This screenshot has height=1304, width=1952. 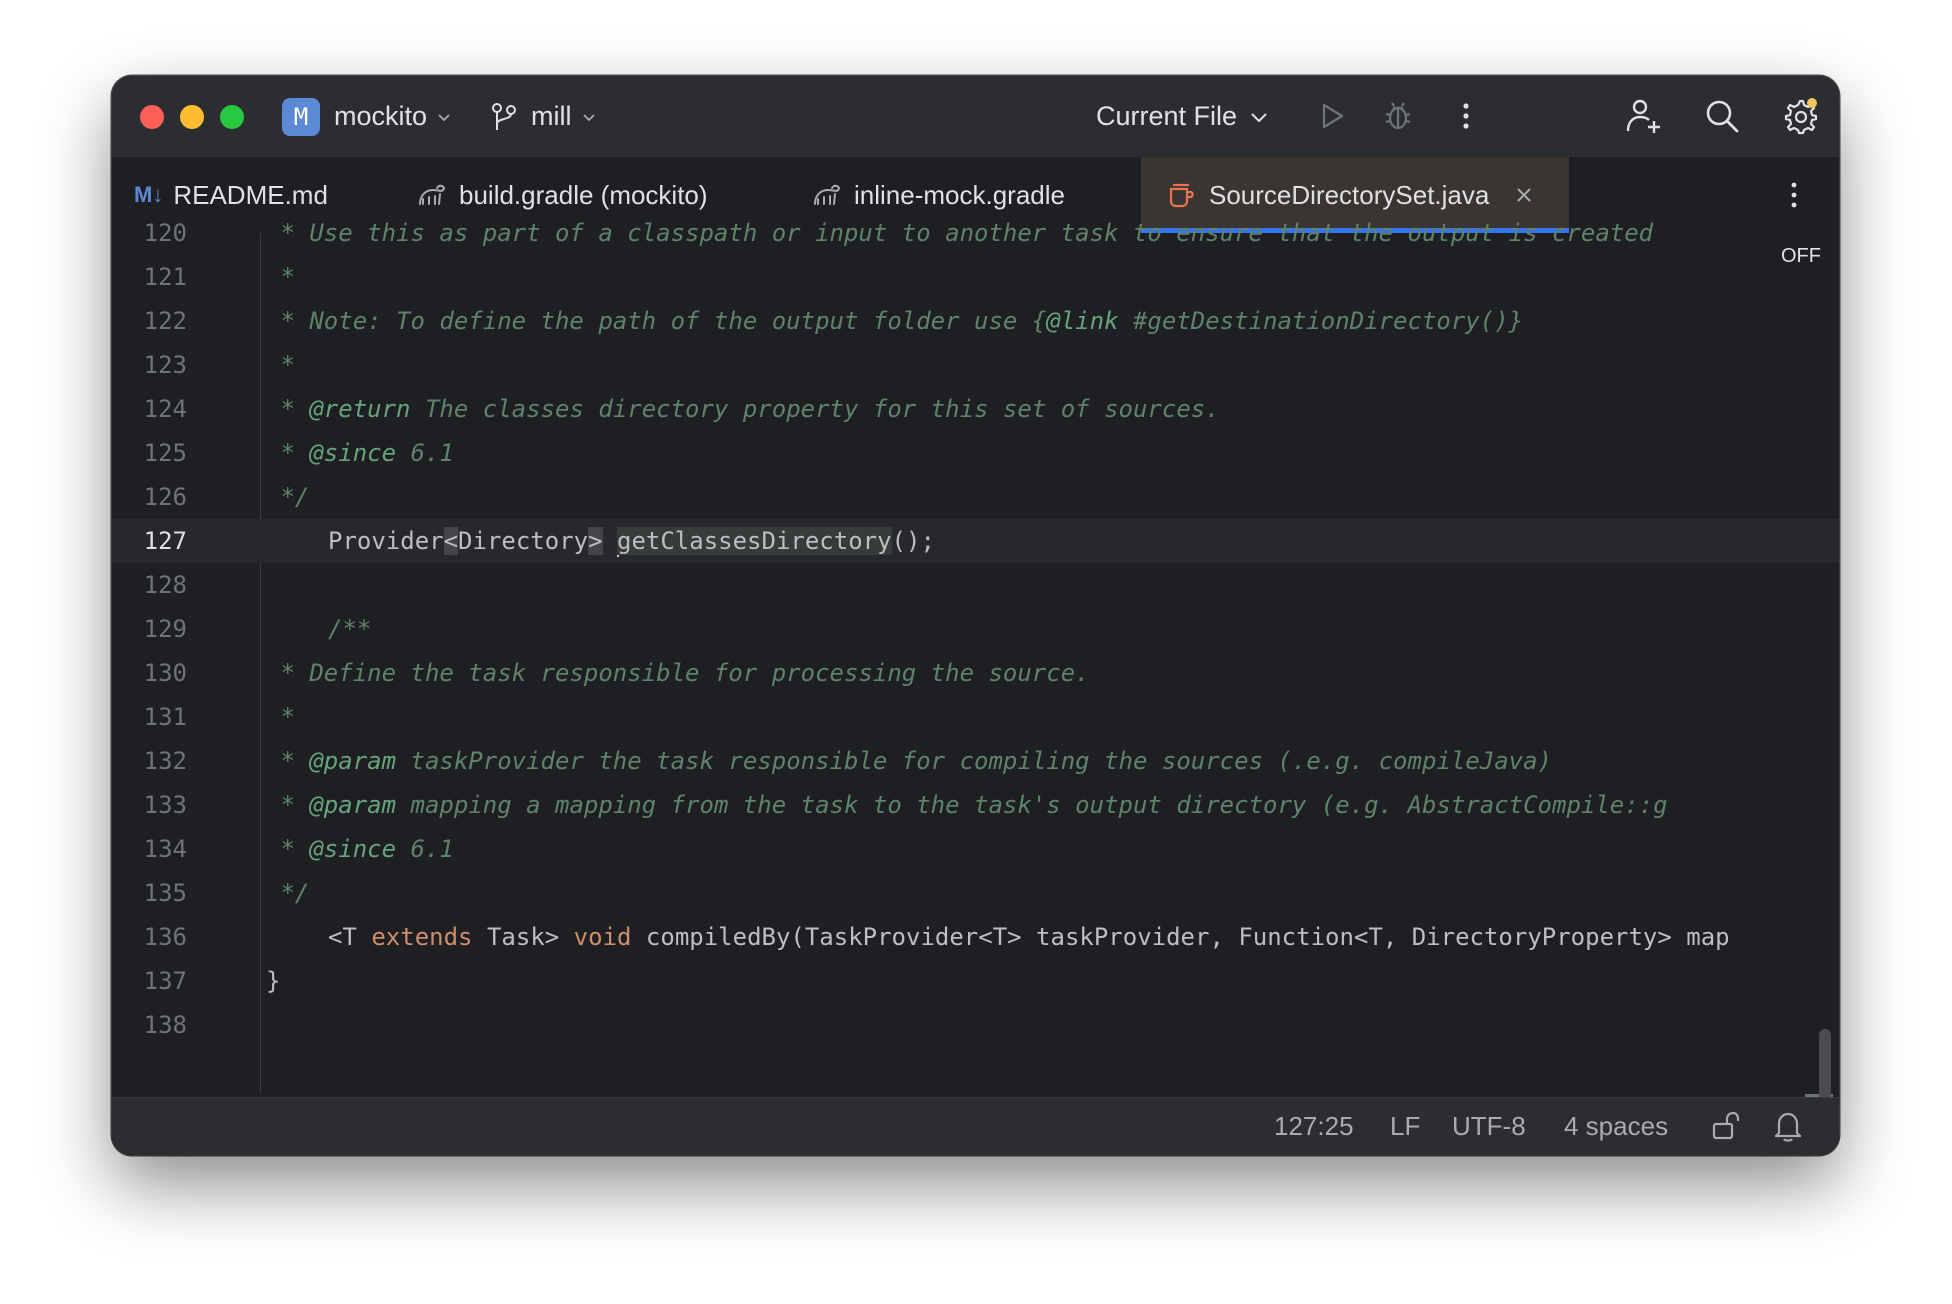 I want to click on code-line: 128, so click(x=975, y=585).